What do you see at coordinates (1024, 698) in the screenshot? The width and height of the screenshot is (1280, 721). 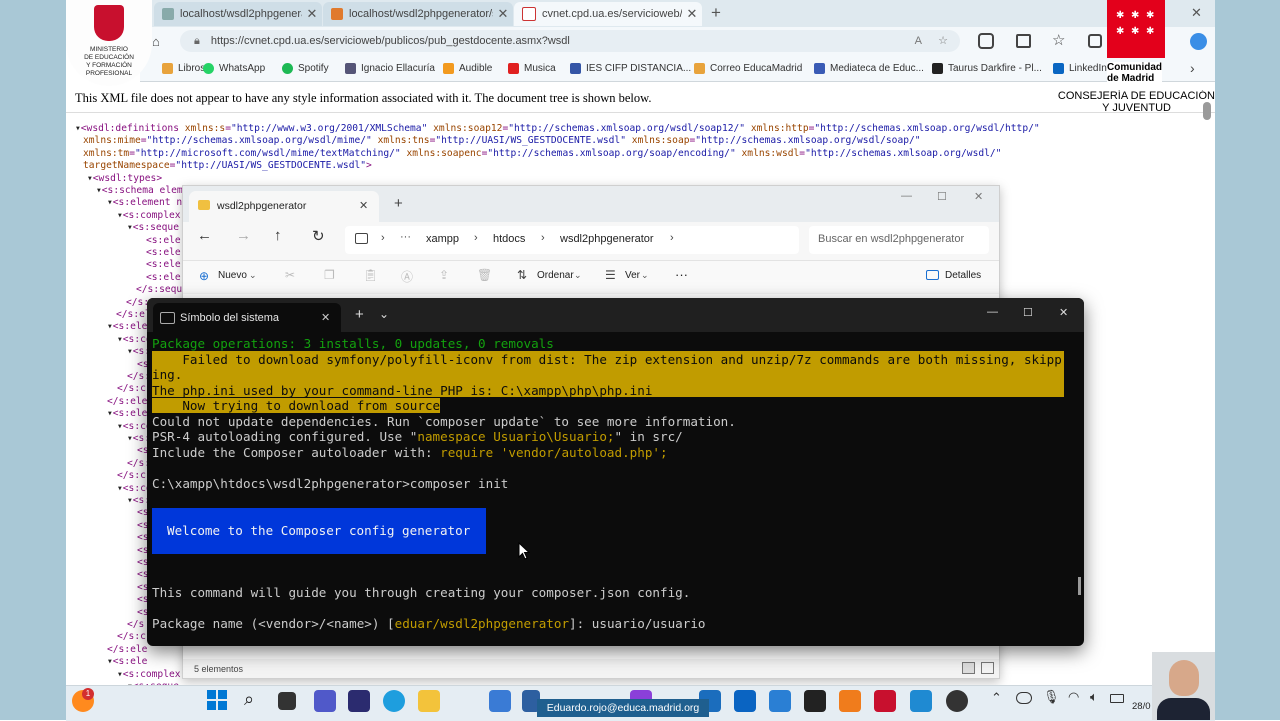 I see `onedrive-icon` at bounding box center [1024, 698].